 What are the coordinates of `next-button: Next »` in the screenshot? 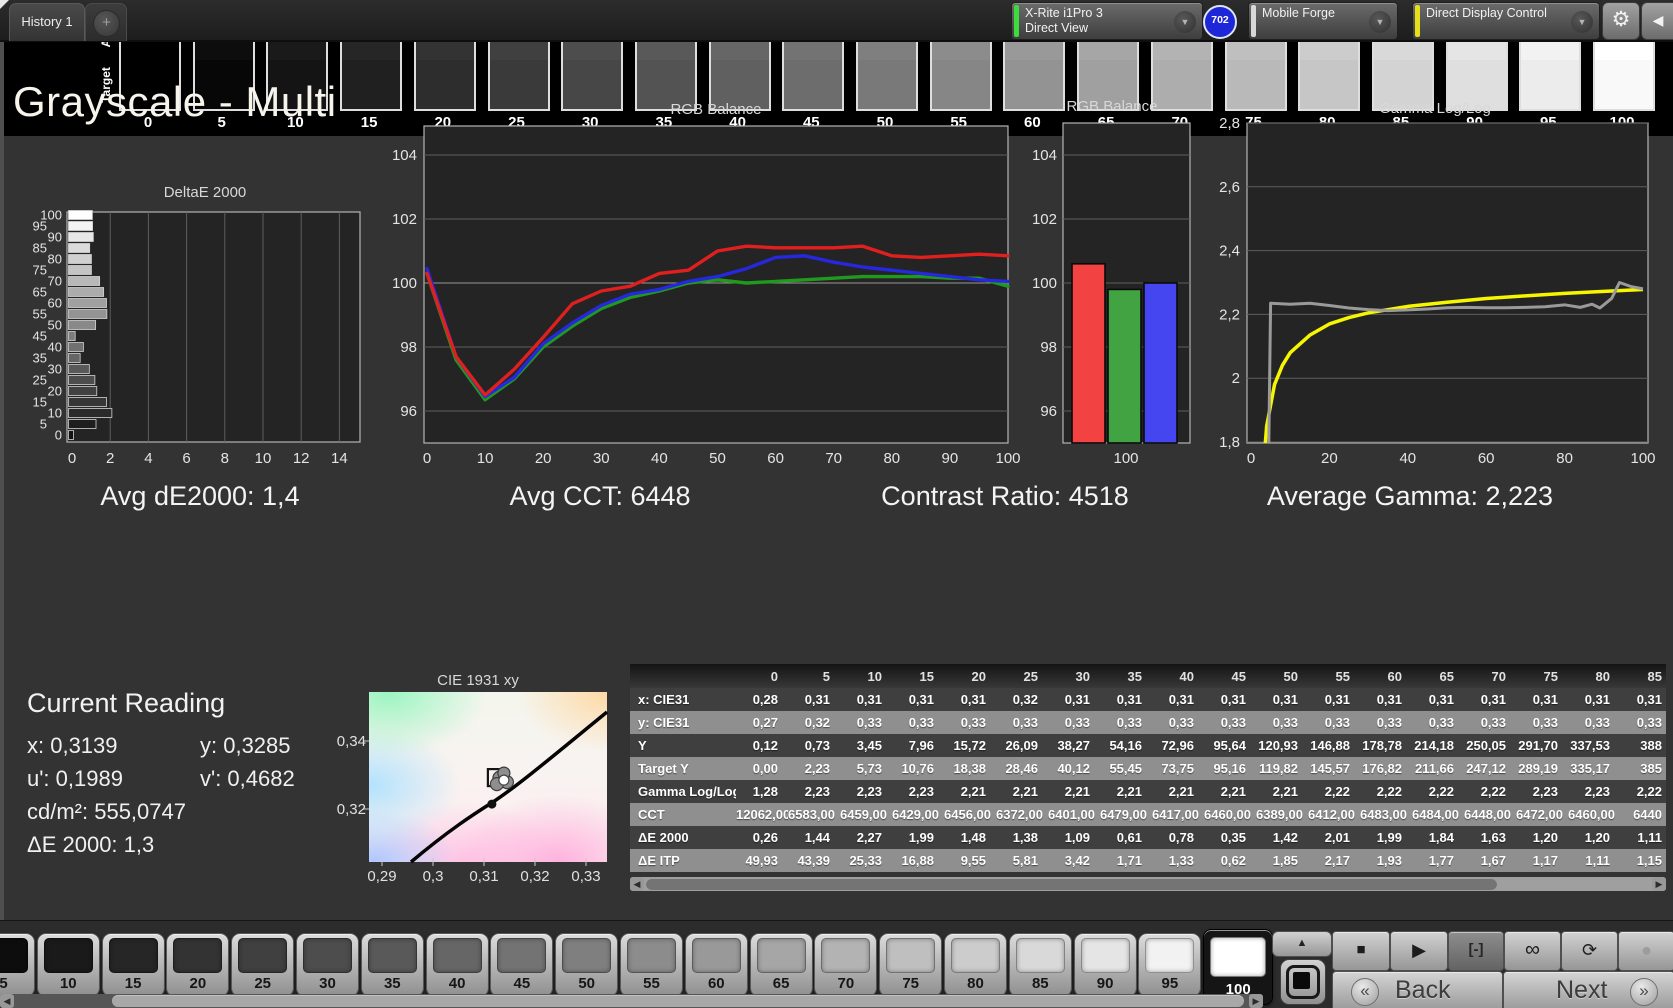 It's located at (1588, 989).